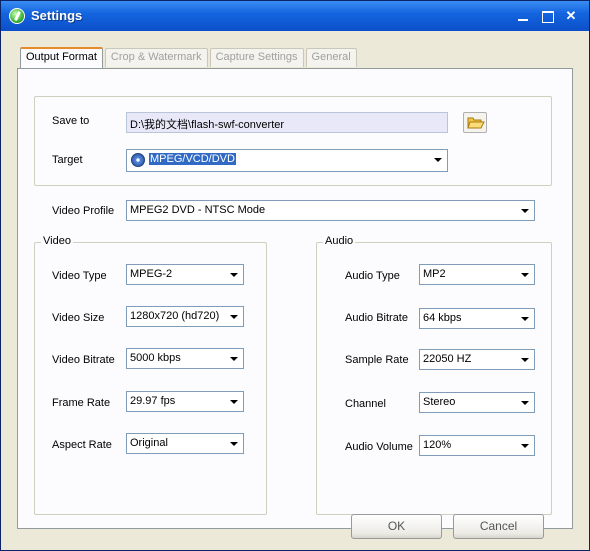  I want to click on tab-general: General, so click(331, 57).